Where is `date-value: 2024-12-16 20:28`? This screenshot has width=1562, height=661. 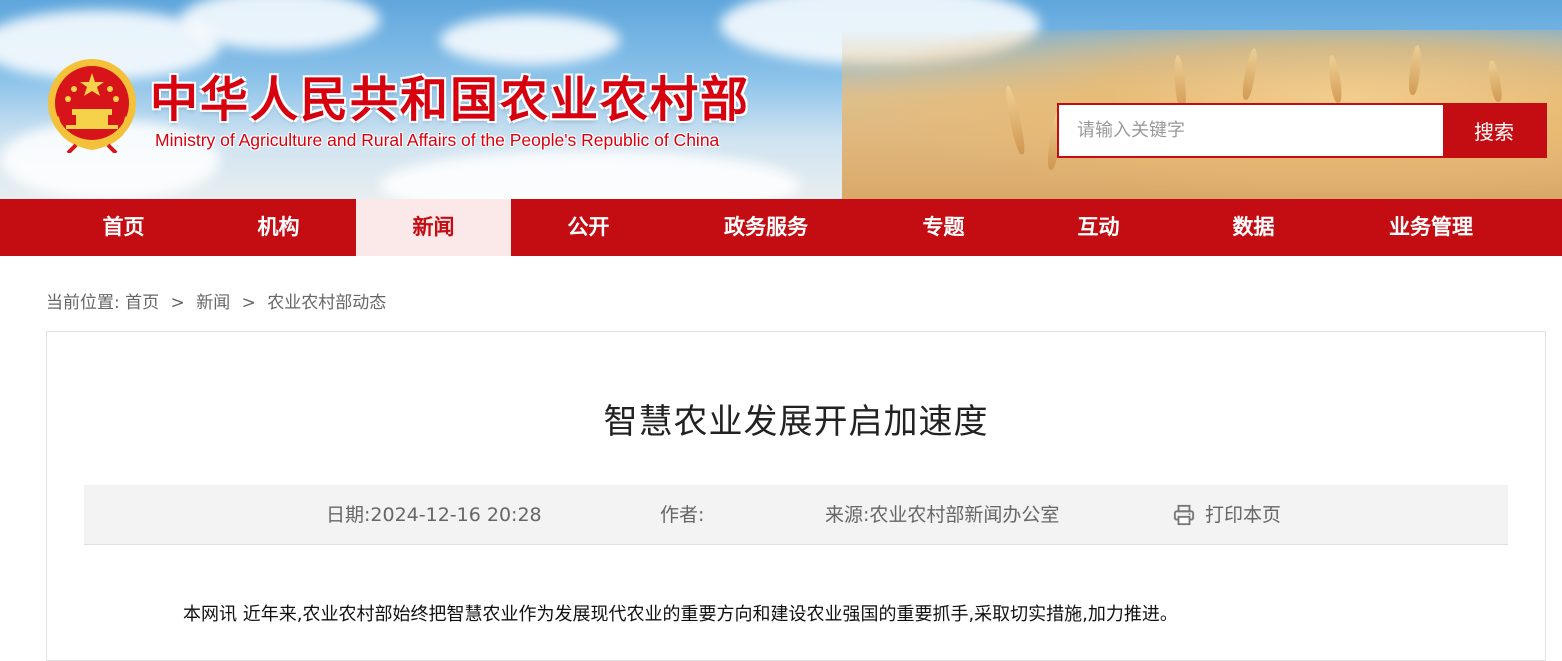 date-value: 2024-12-16 20:28 is located at coordinates (456, 515).